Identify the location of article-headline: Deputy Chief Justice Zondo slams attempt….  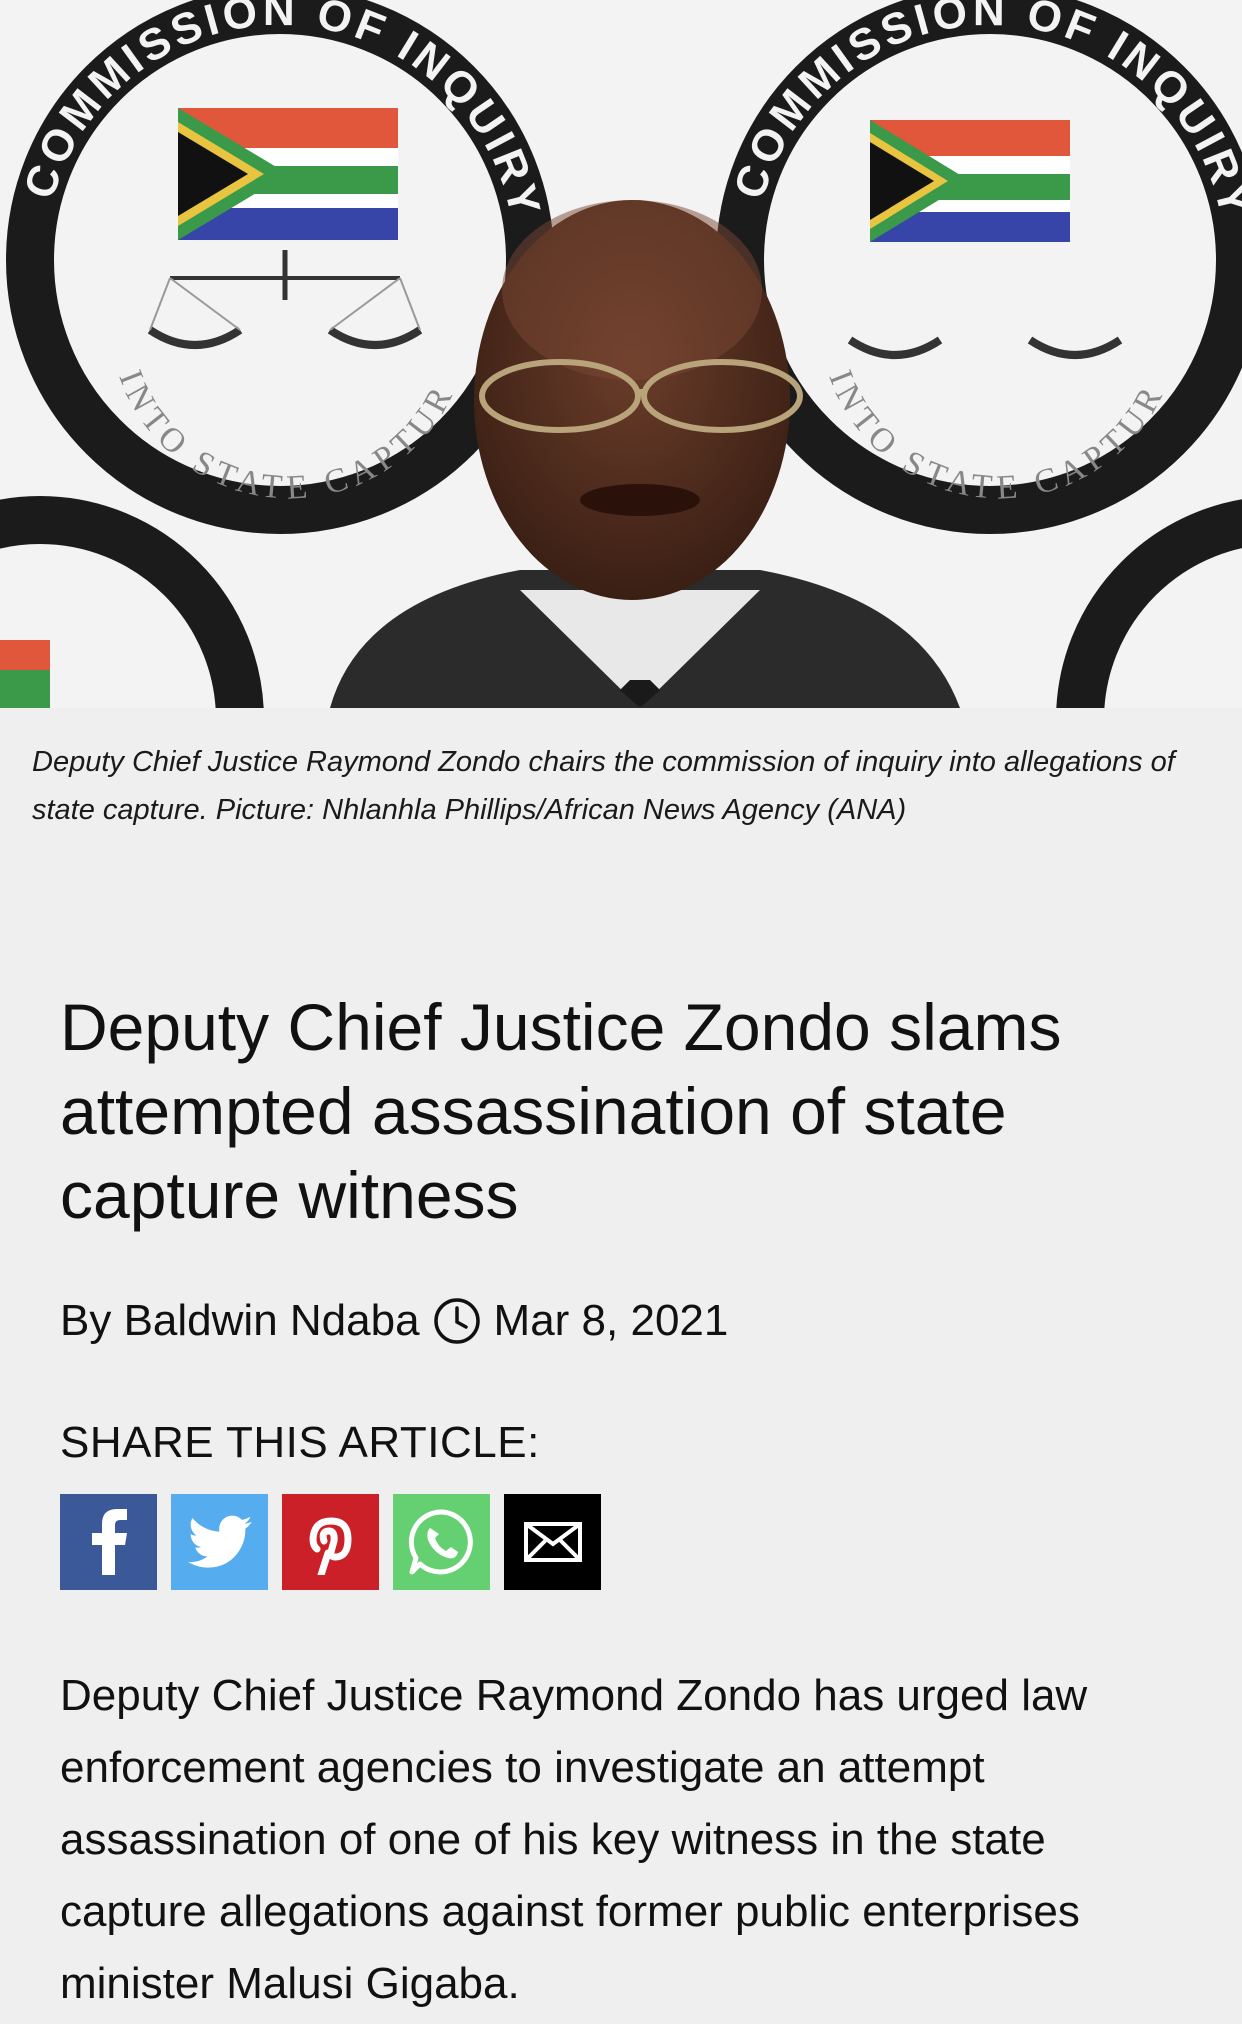
(561, 1111).